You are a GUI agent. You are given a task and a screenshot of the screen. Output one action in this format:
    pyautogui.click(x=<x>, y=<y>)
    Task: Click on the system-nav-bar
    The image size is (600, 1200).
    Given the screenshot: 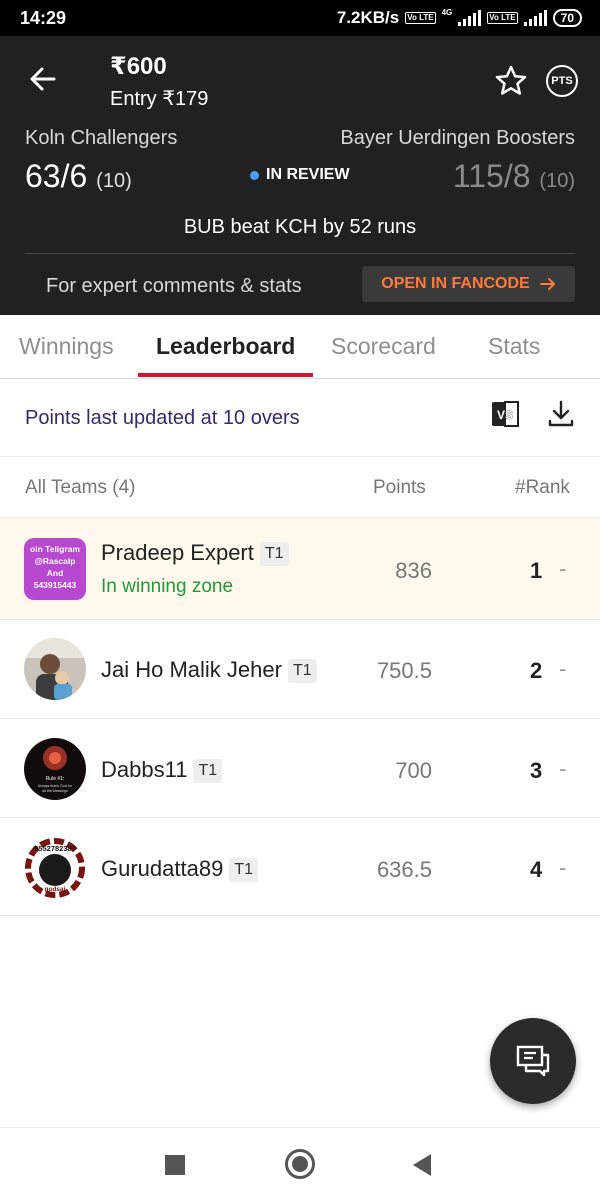 What is the action you would take?
    pyautogui.click(x=300, y=1163)
    